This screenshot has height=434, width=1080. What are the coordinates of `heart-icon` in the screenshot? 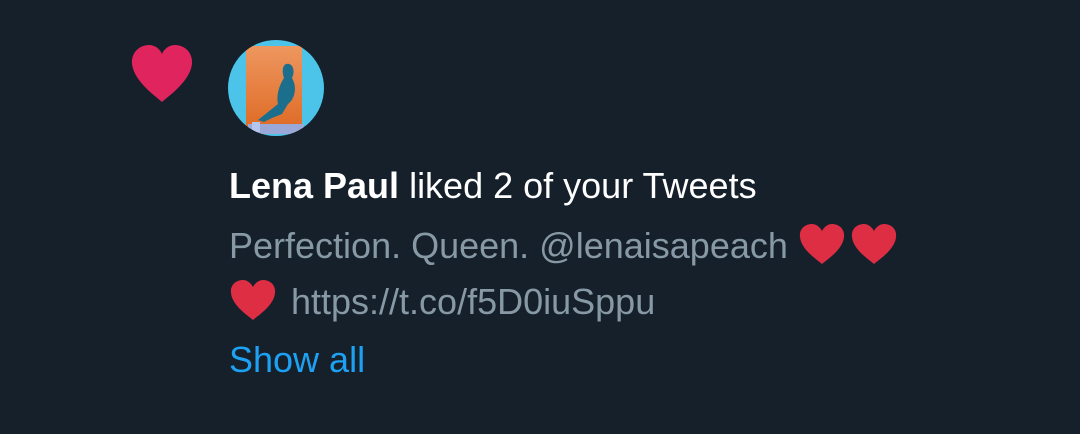 It's located at (162, 74).